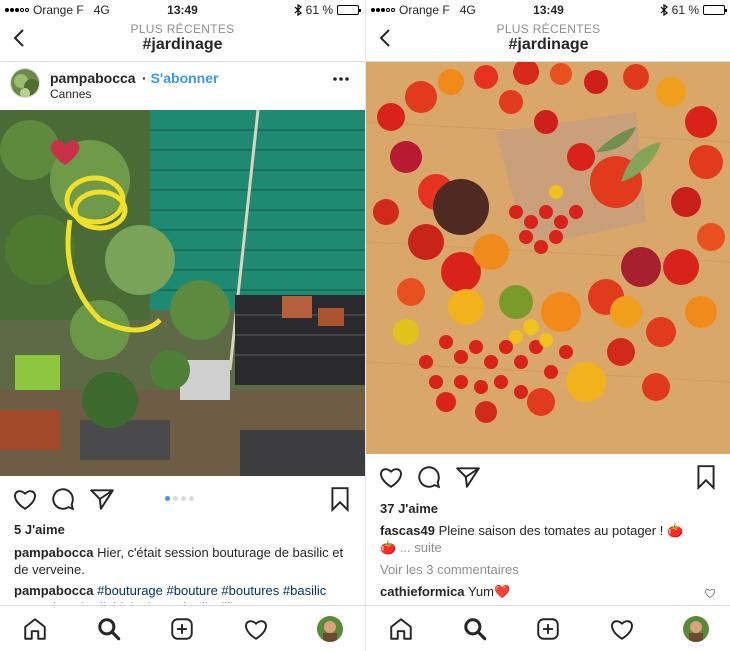 This screenshot has height=651, width=730. Describe the element at coordinates (409, 508) in the screenshot. I see `like-count: 37 J'aime` at that location.